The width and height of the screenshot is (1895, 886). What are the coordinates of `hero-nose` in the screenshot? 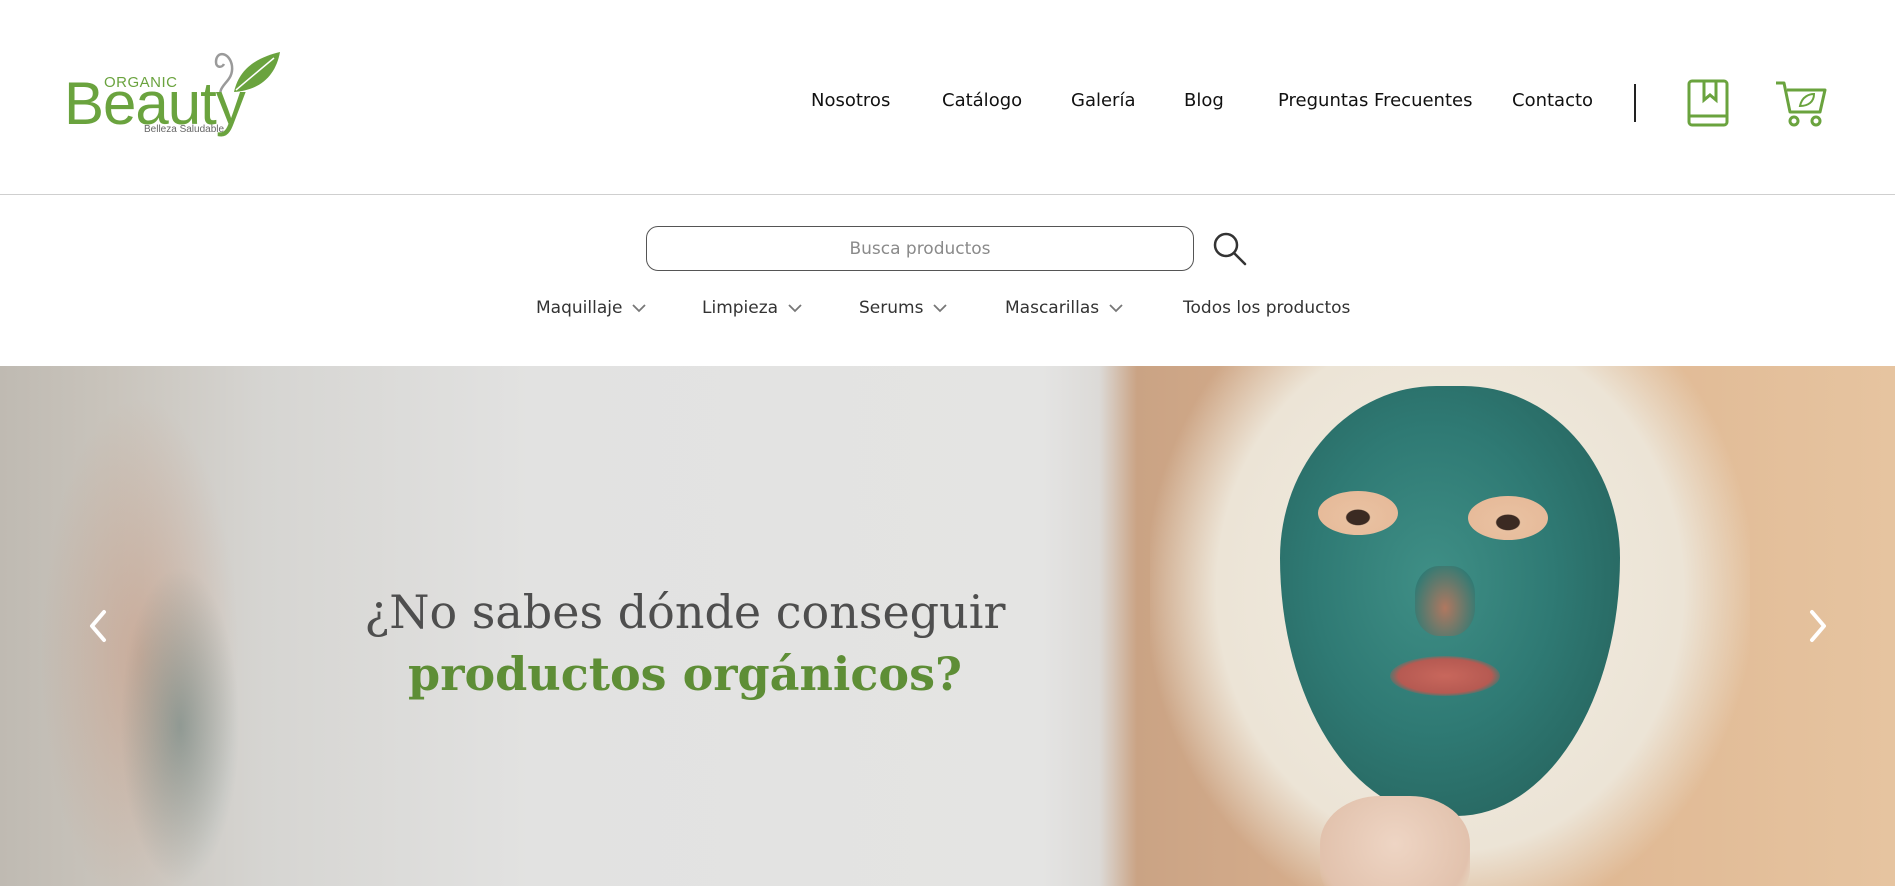 It's located at (1445, 601).